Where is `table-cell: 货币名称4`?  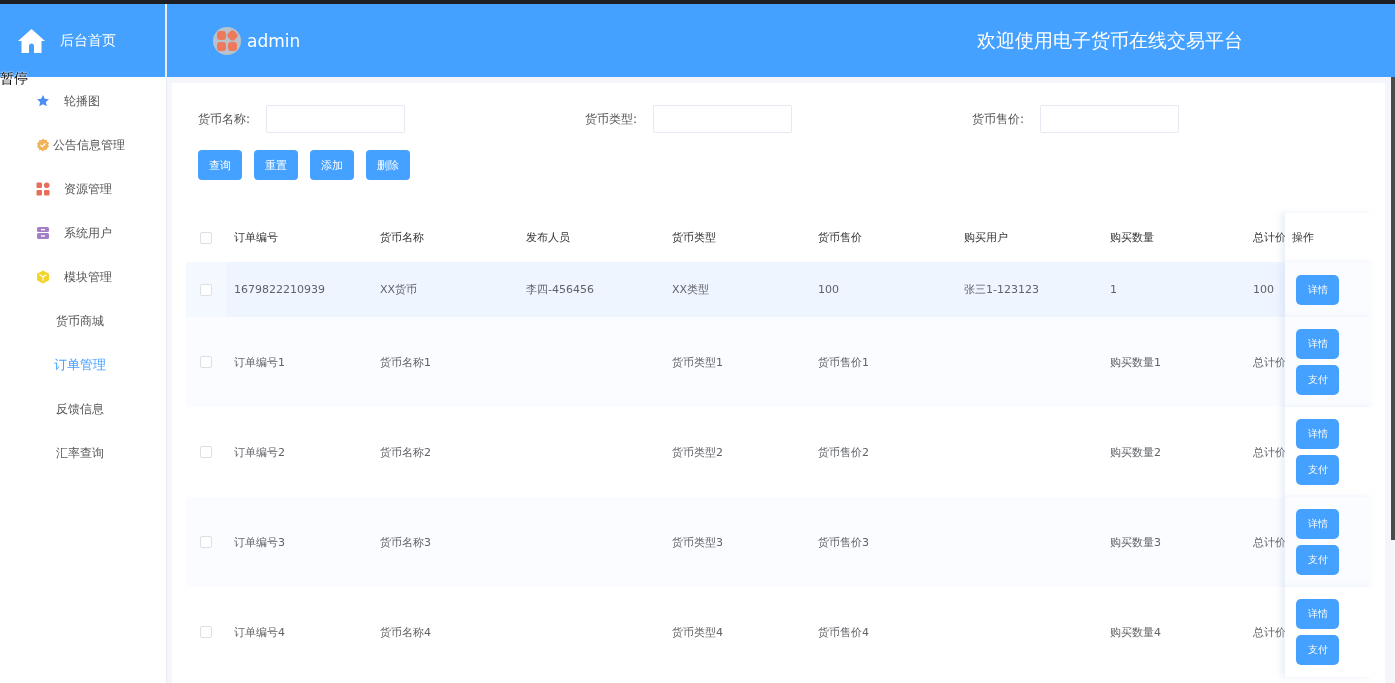 table-cell: 货币名称4 is located at coordinates (405, 632).